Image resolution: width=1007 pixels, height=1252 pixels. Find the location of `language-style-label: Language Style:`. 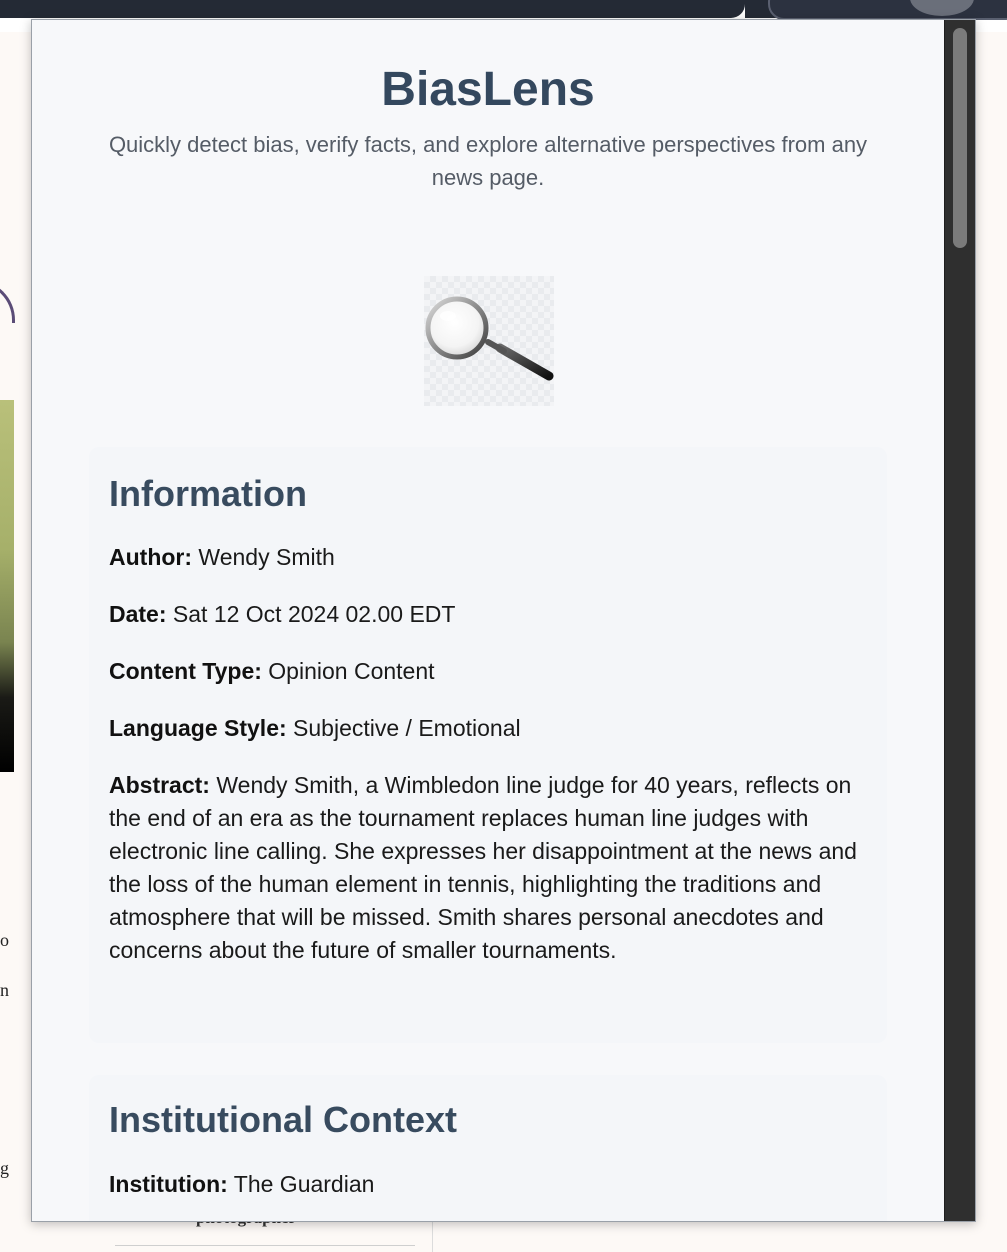

language-style-label: Language Style: is located at coordinates (198, 728).